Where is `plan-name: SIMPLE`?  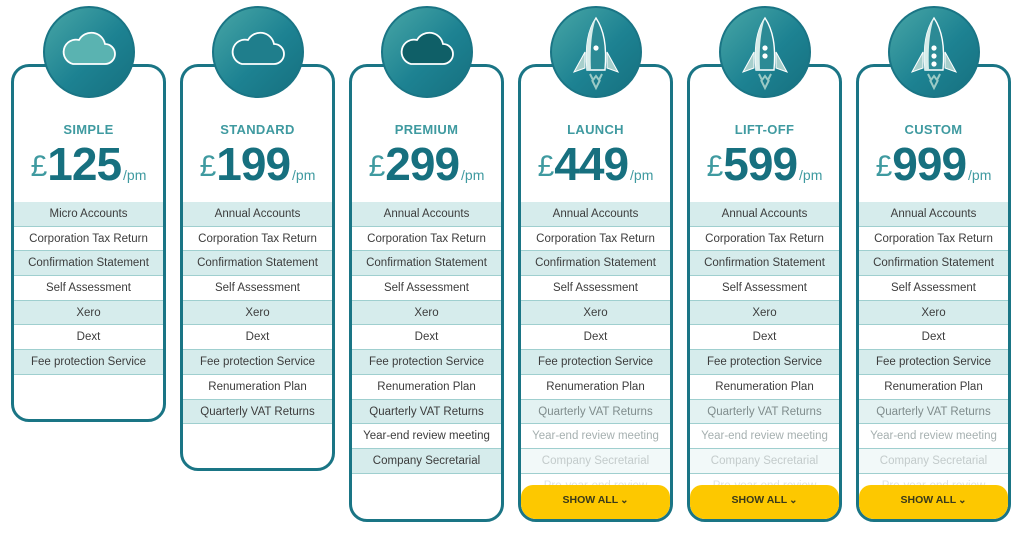 plan-name: SIMPLE is located at coordinates (88, 129).